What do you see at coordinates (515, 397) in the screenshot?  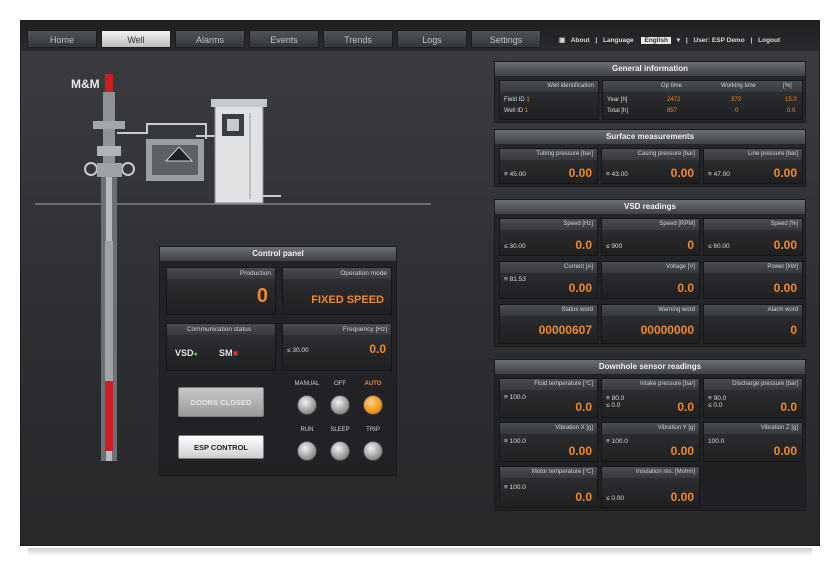 I see `fluid-temperature-setpoint: ≡ 100.0` at bounding box center [515, 397].